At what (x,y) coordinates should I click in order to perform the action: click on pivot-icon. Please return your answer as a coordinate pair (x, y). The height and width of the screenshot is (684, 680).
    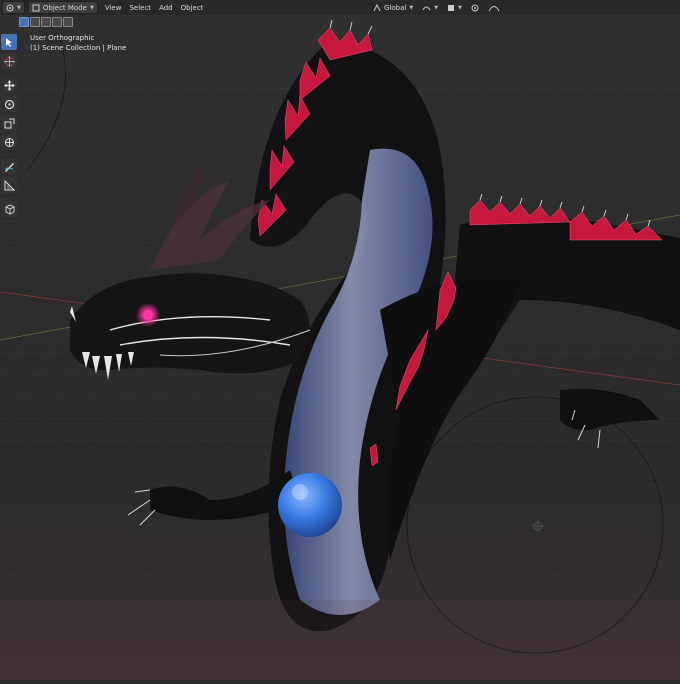
    Looking at the image, I should click on (426, 8).